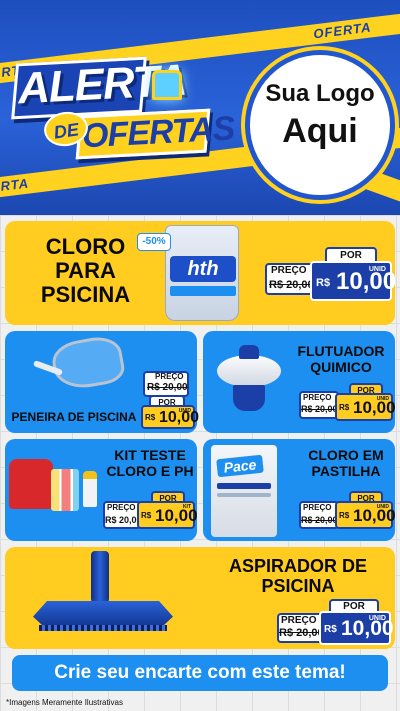 The width and height of the screenshot is (400, 711). I want to click on hth-logo: hth, so click(203, 269).